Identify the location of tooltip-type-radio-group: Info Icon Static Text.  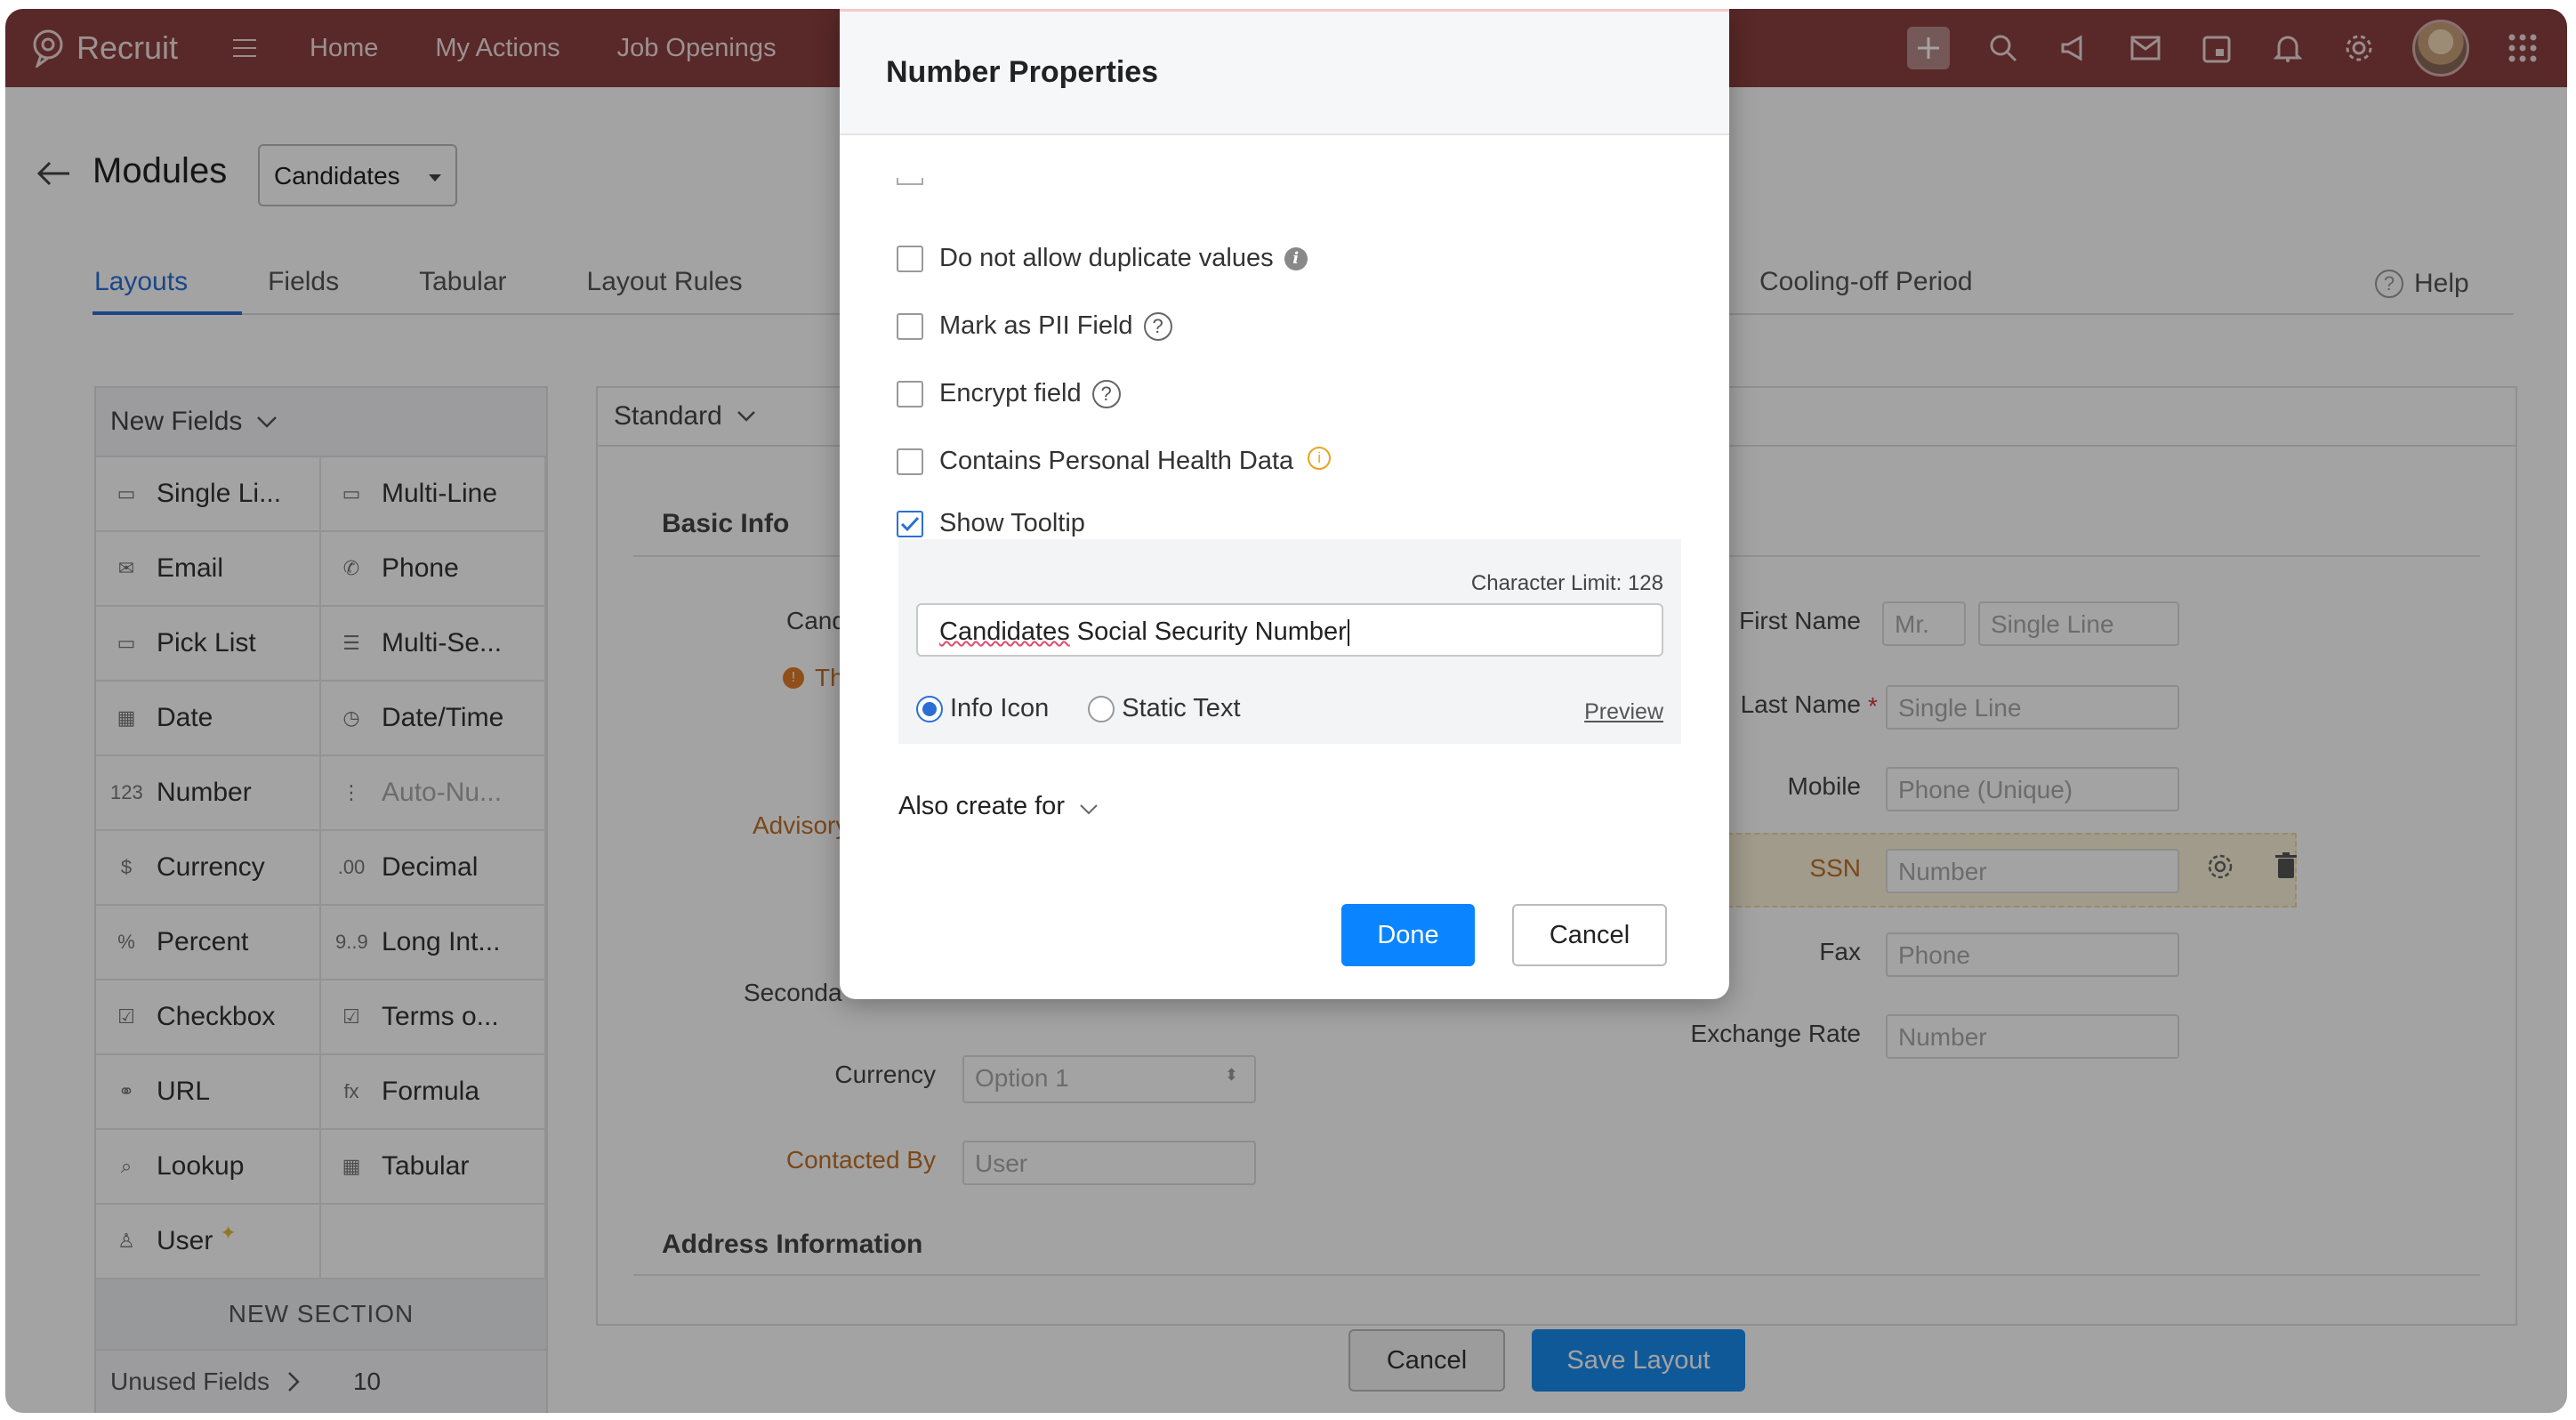
(1078, 708).